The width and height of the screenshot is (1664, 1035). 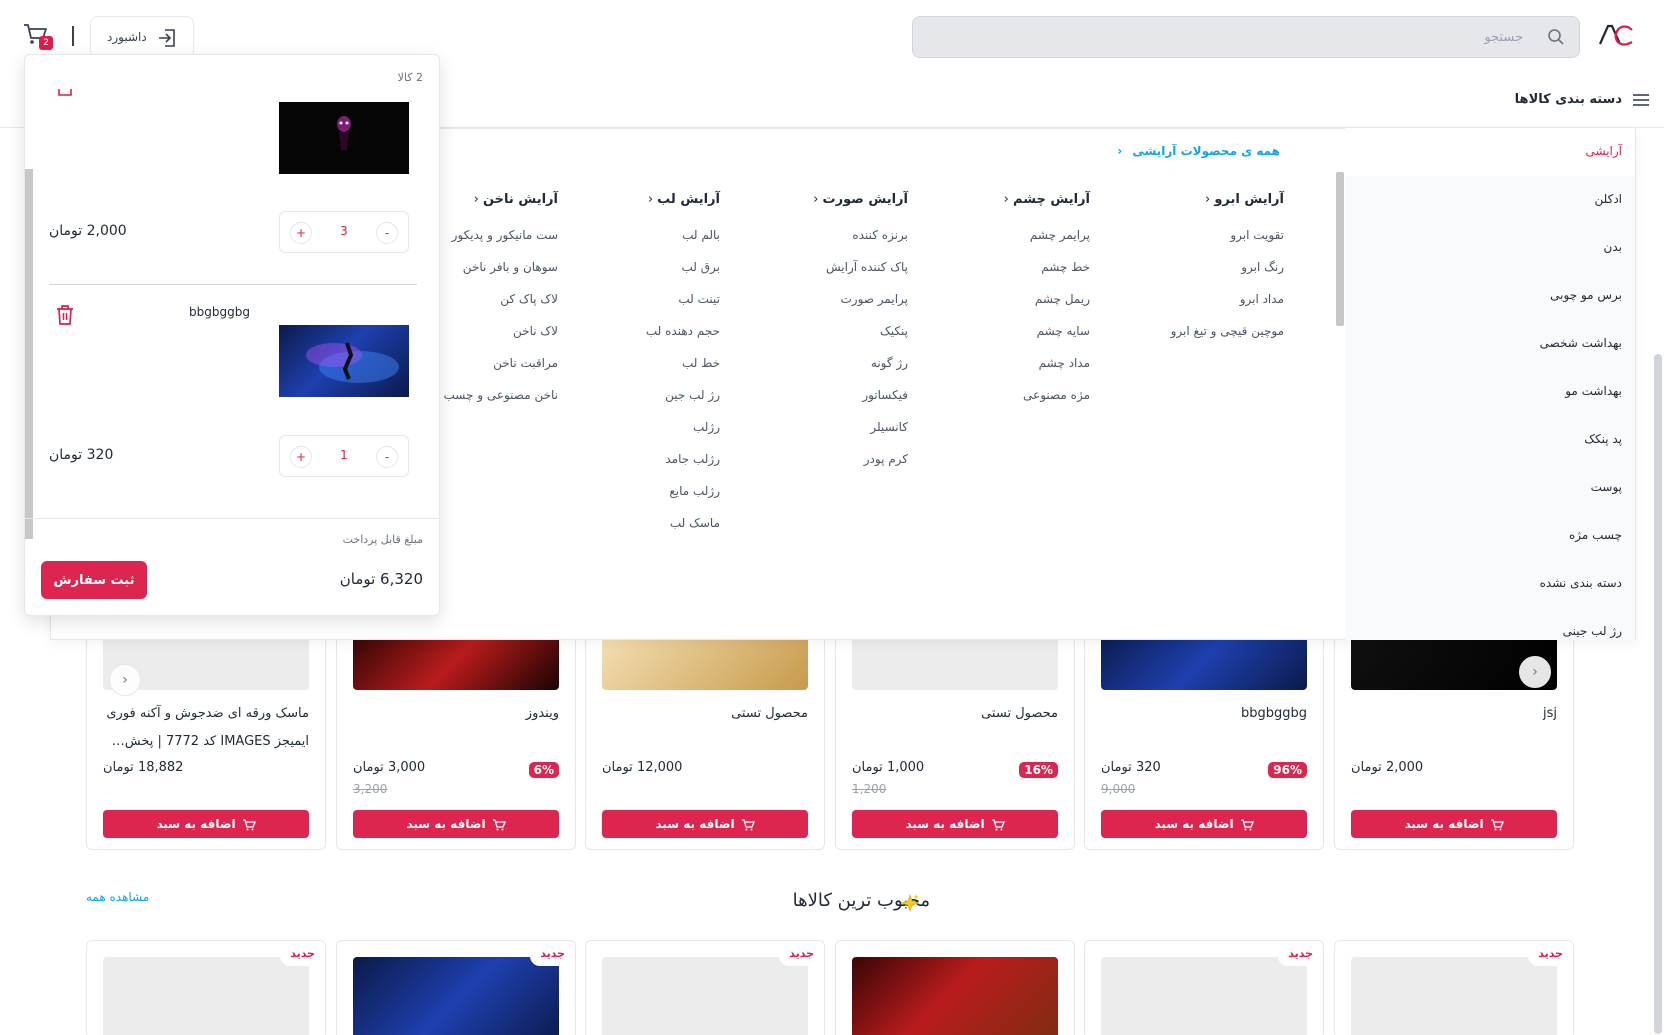 I want to click on subcategory-link: رنگ ابرو, so click(x=1262, y=267).